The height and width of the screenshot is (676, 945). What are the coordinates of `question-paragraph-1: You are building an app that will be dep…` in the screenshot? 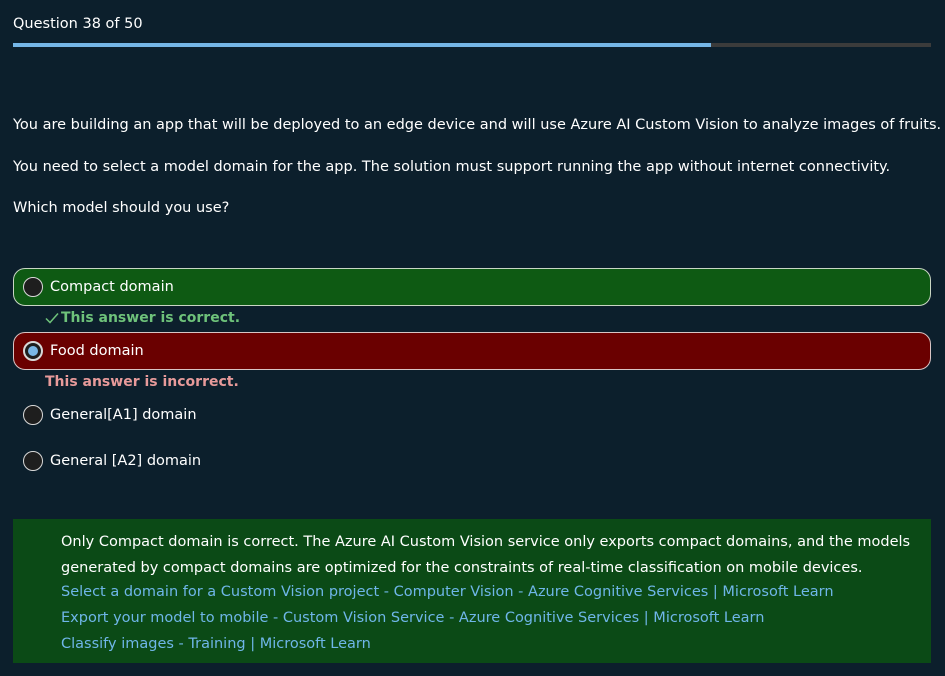 It's located at (477, 125).